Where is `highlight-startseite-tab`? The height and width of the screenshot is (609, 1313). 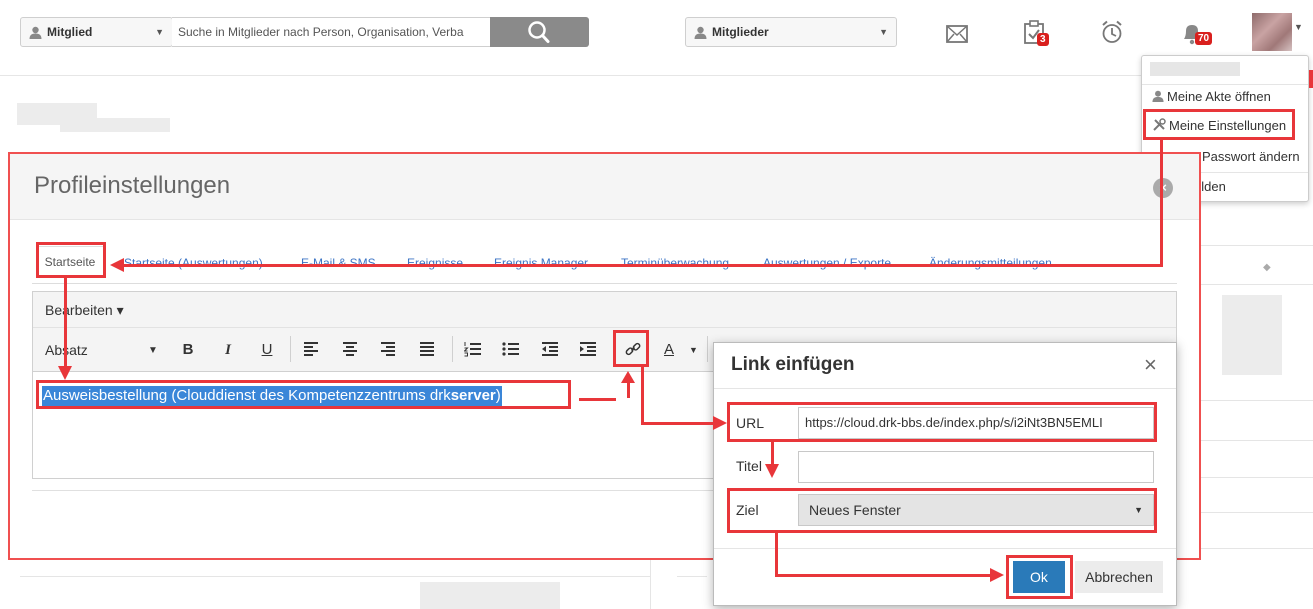
highlight-startseite-tab is located at coordinates (71, 260).